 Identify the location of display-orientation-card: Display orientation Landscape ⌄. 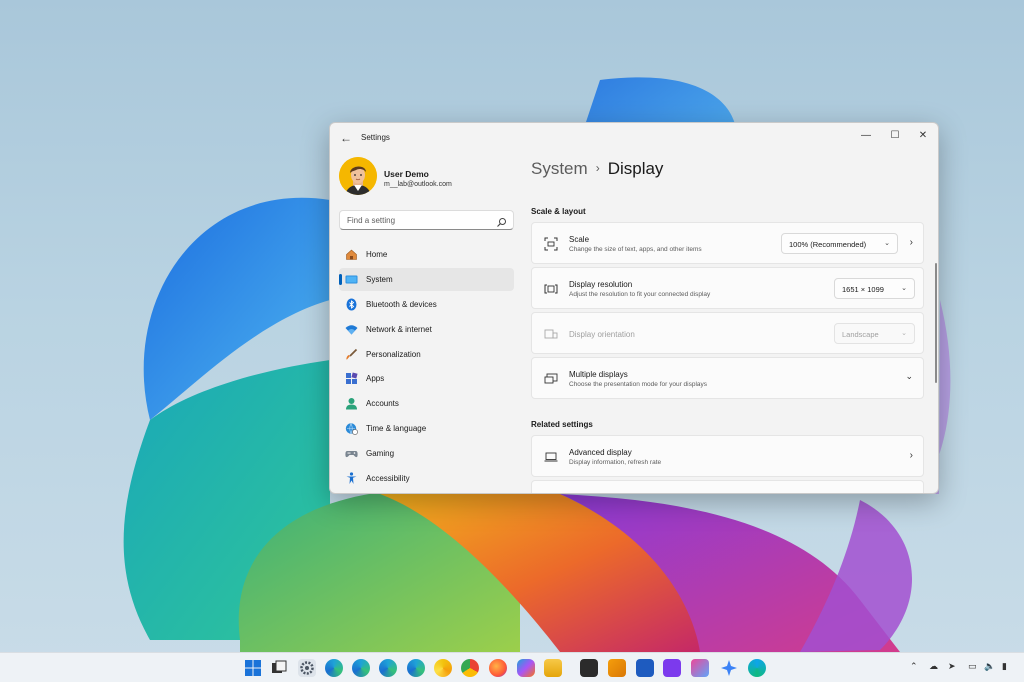
(727, 333).